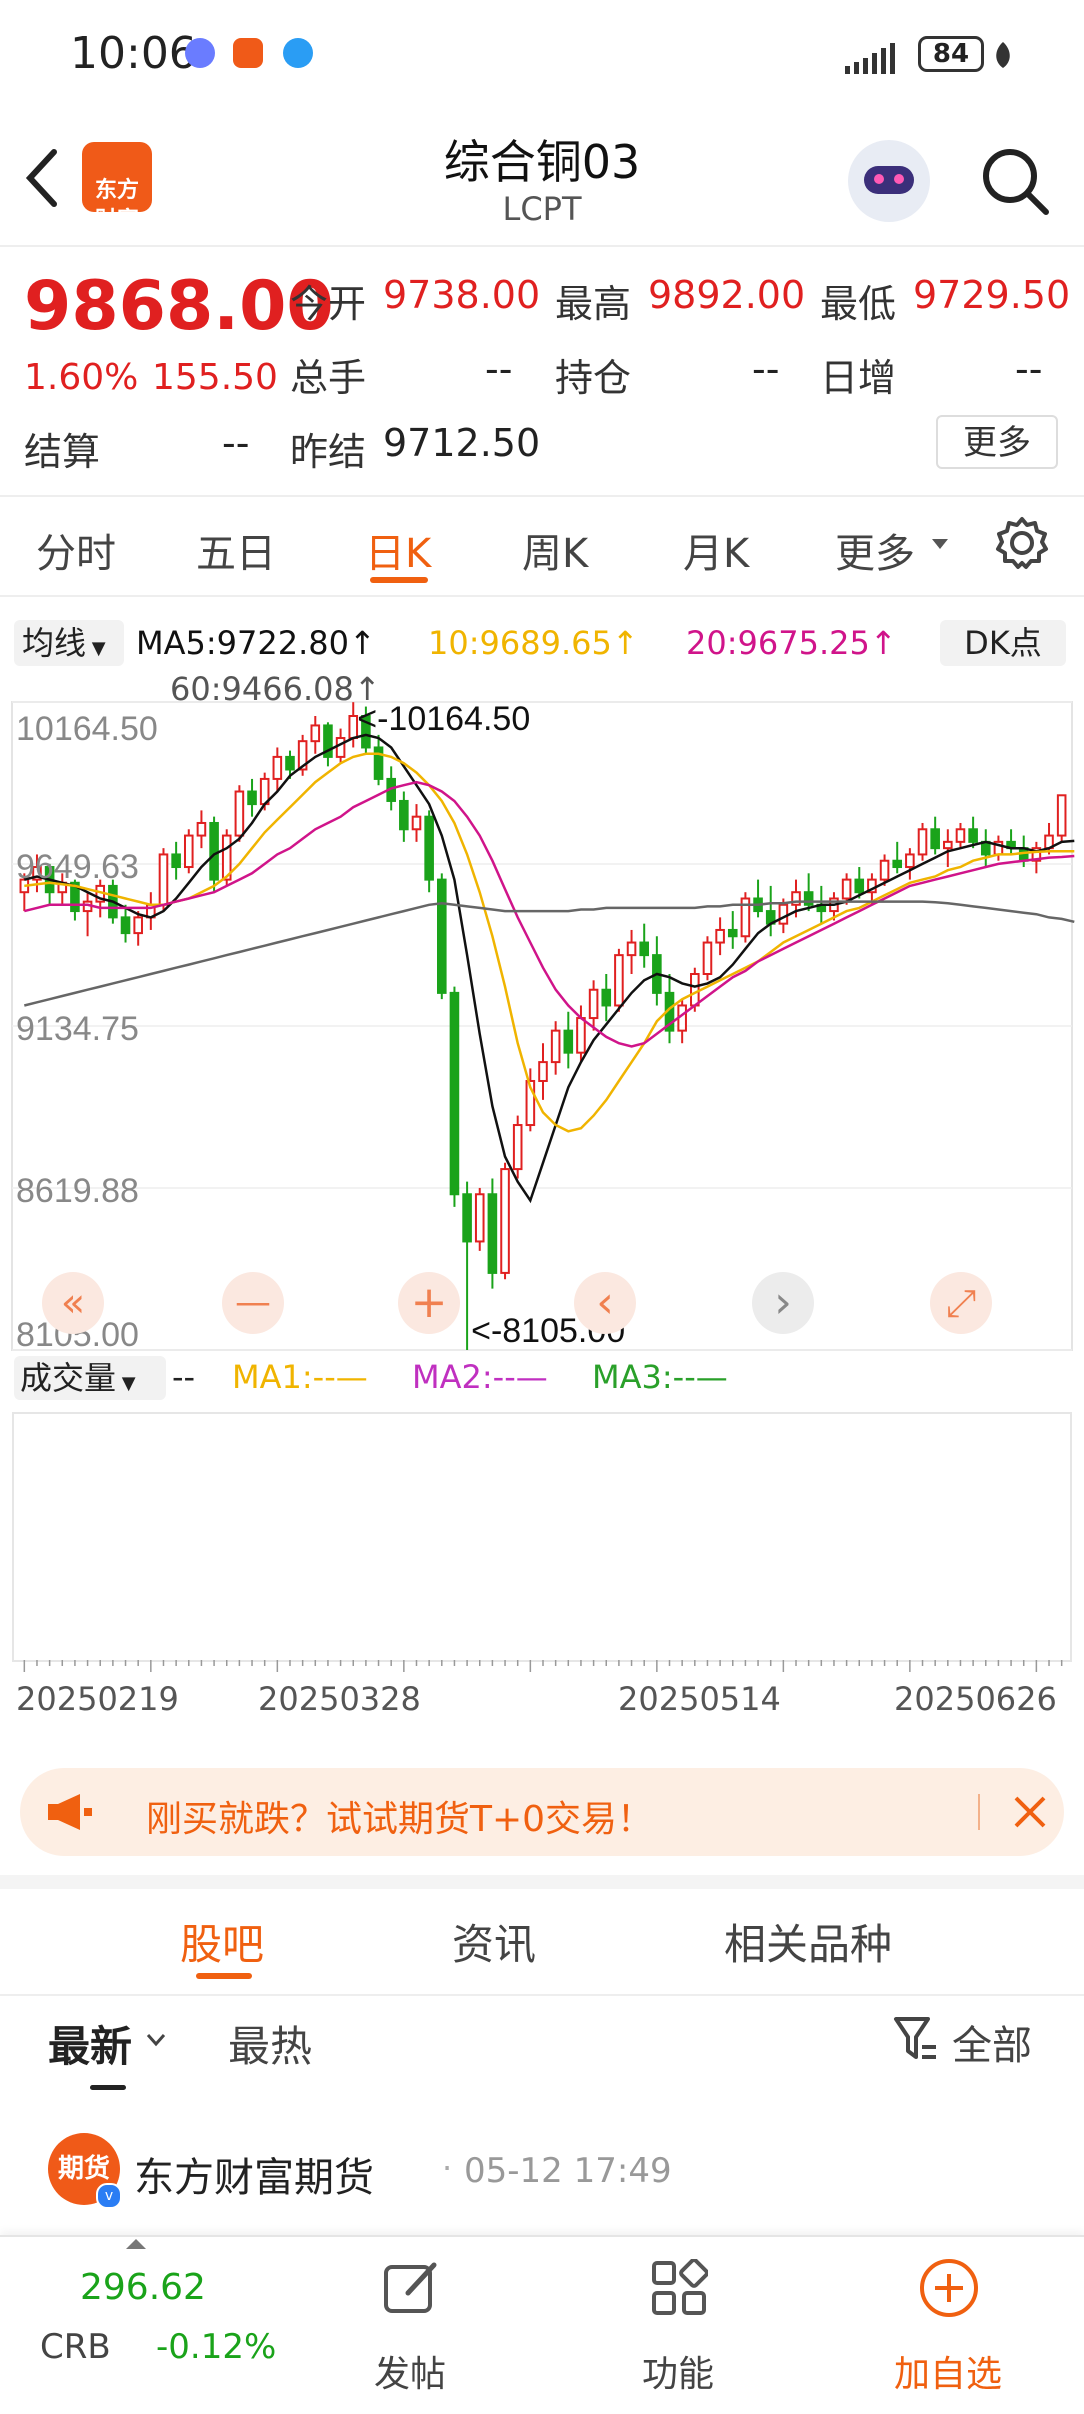 The image size is (1084, 2414). What do you see at coordinates (916, 2039) in the screenshot?
I see `filter-icon` at bounding box center [916, 2039].